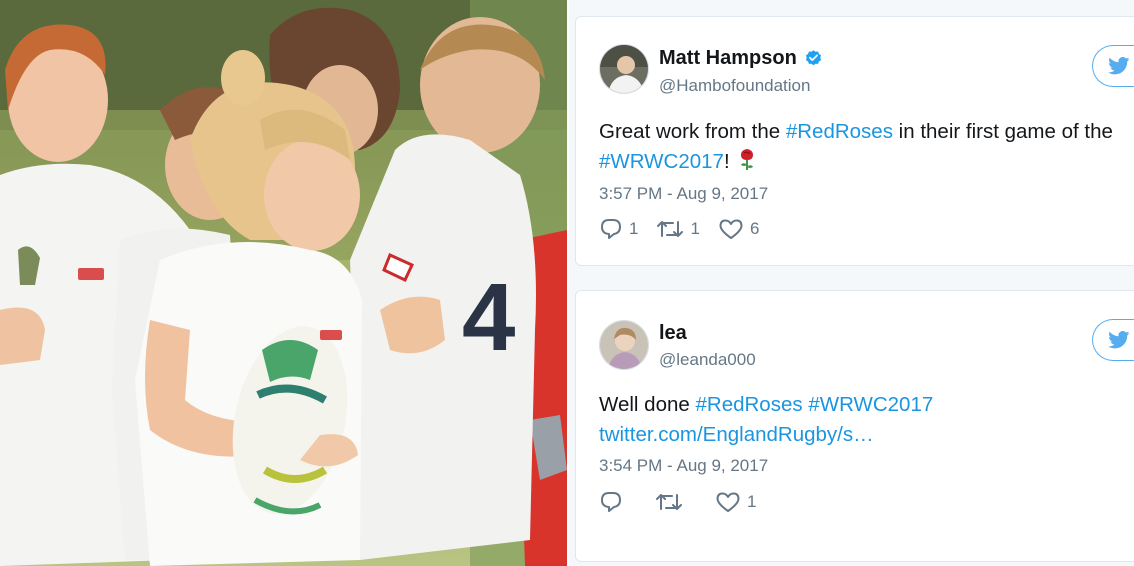 The image size is (1134, 566). What do you see at coordinates (683, 194) in the screenshot?
I see `tweet-timestamp: 3:57 PM - Aug 9, 2017` at bounding box center [683, 194].